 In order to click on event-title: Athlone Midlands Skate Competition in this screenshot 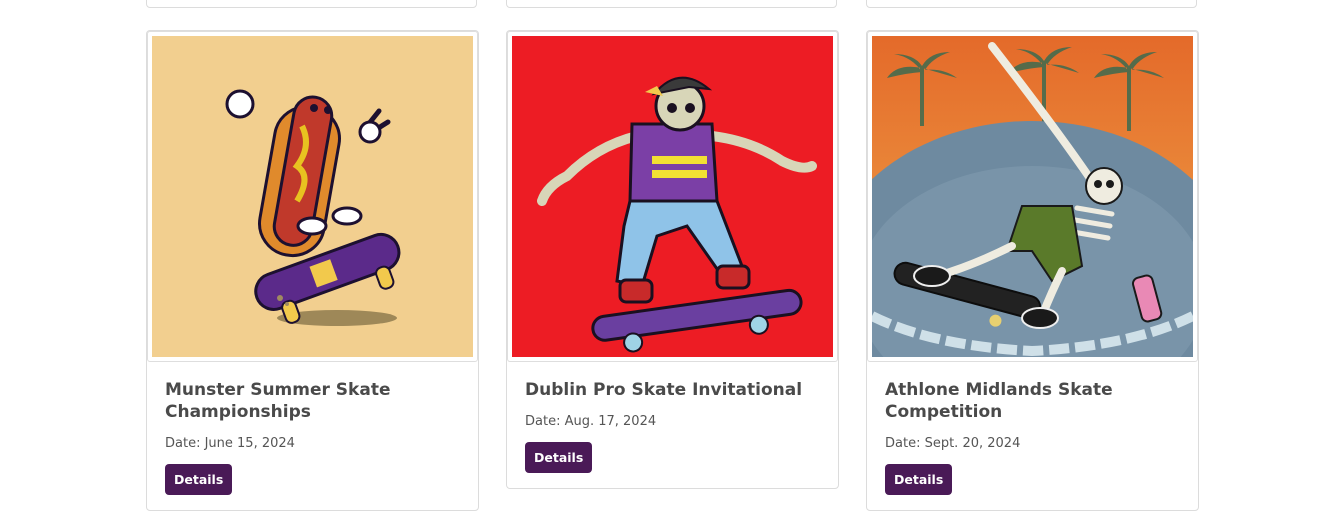, I will do `click(999, 401)`.